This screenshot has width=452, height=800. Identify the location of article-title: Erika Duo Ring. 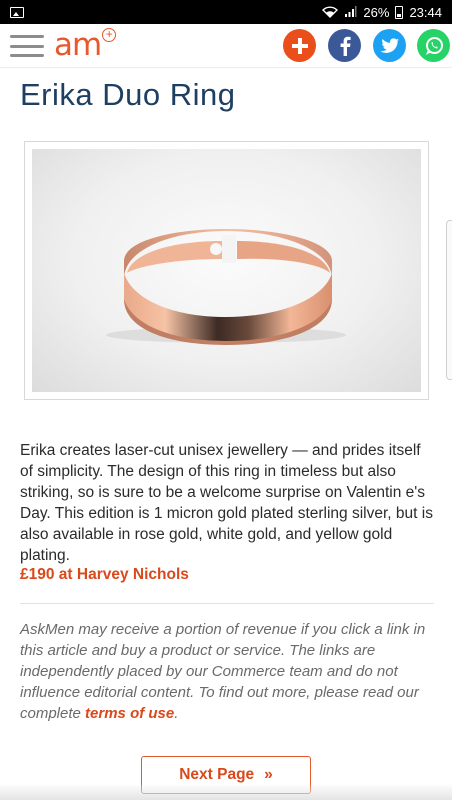
(128, 94).